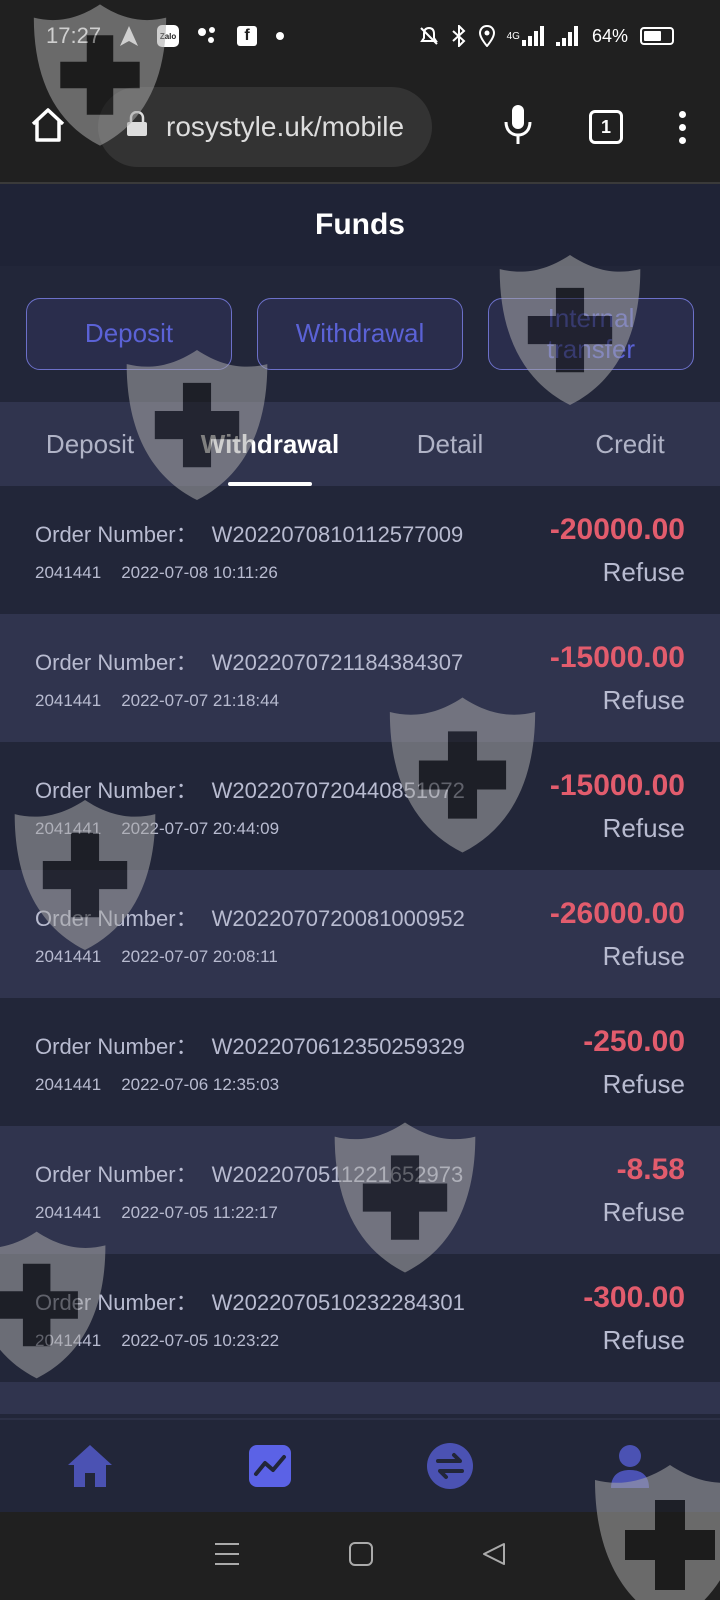  What do you see at coordinates (513, 36) in the screenshot?
I see `network-type: 4G` at bounding box center [513, 36].